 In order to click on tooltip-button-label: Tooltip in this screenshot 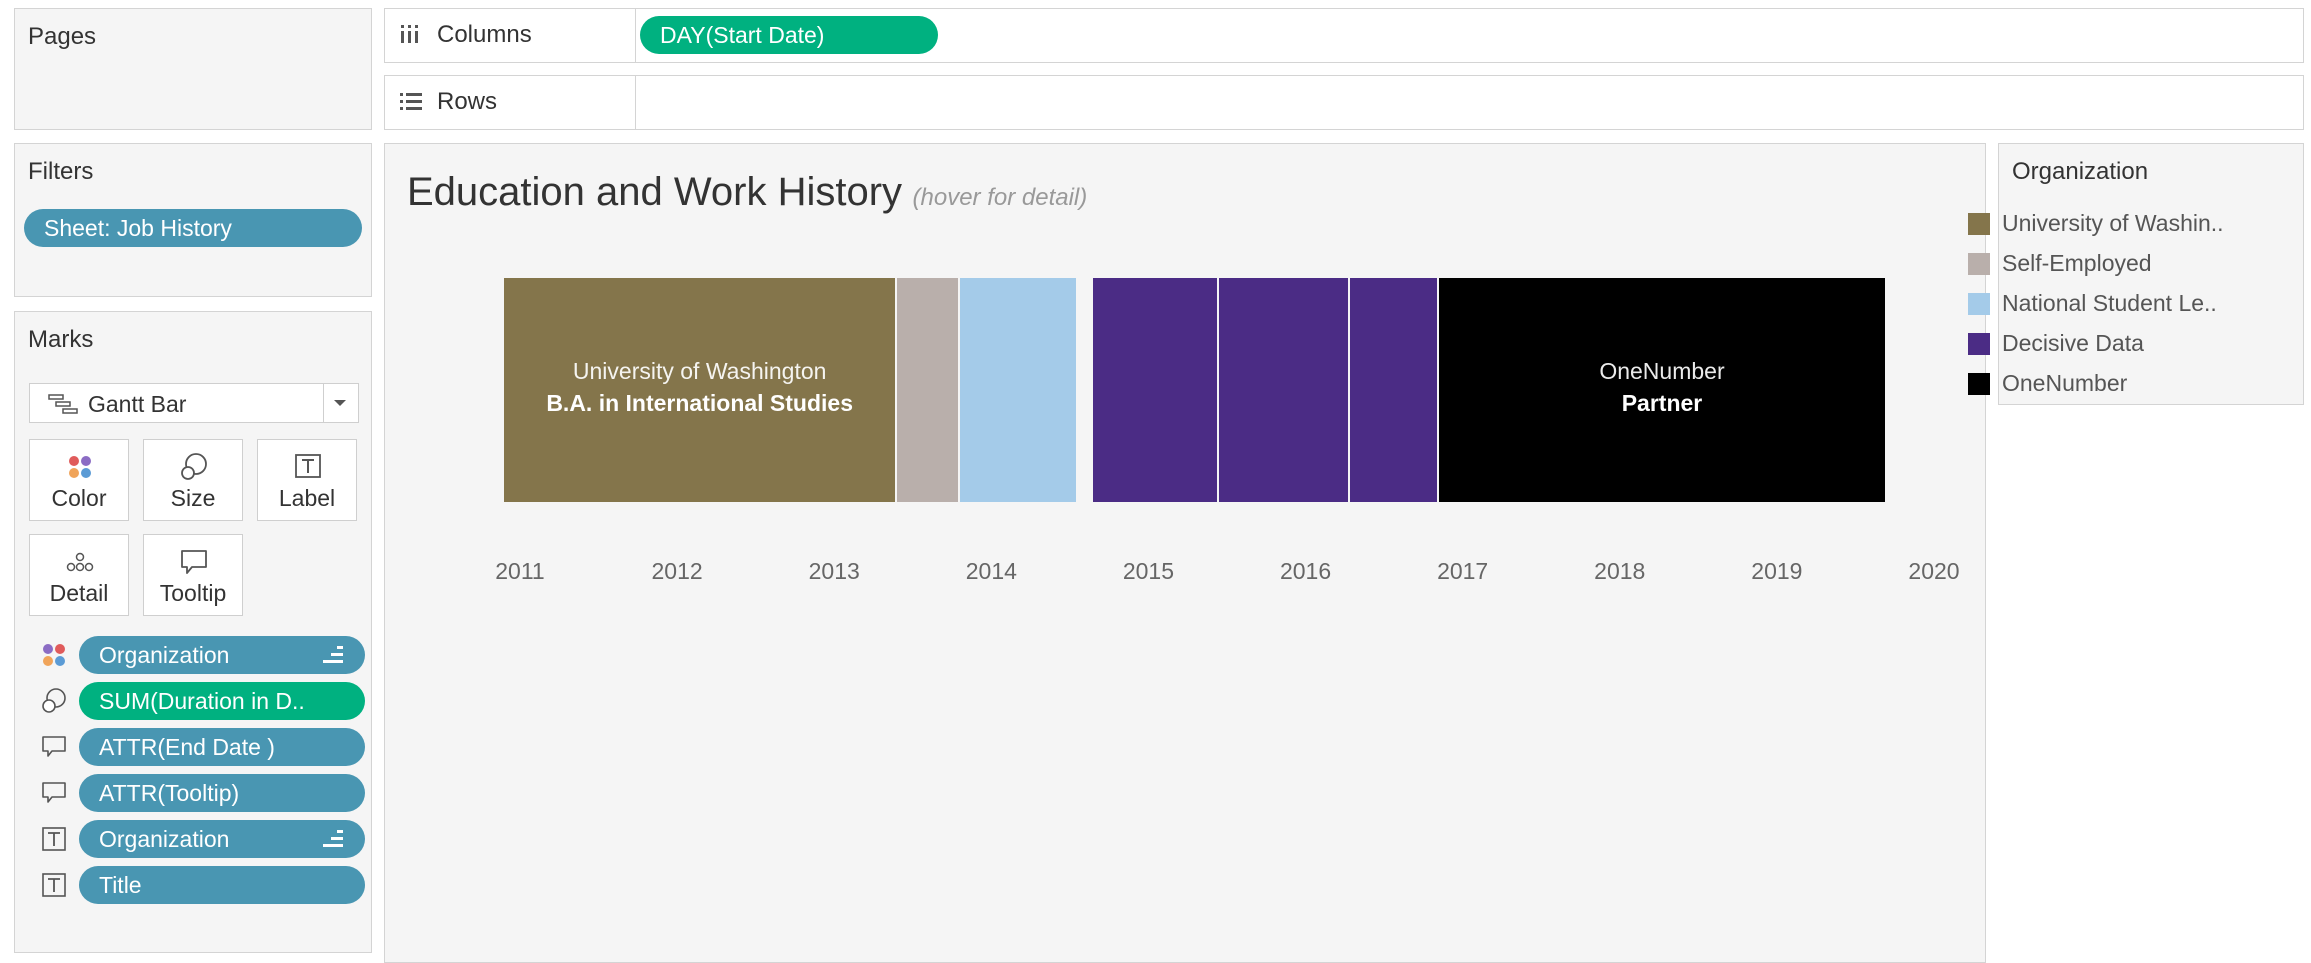, I will do `click(193, 593)`.